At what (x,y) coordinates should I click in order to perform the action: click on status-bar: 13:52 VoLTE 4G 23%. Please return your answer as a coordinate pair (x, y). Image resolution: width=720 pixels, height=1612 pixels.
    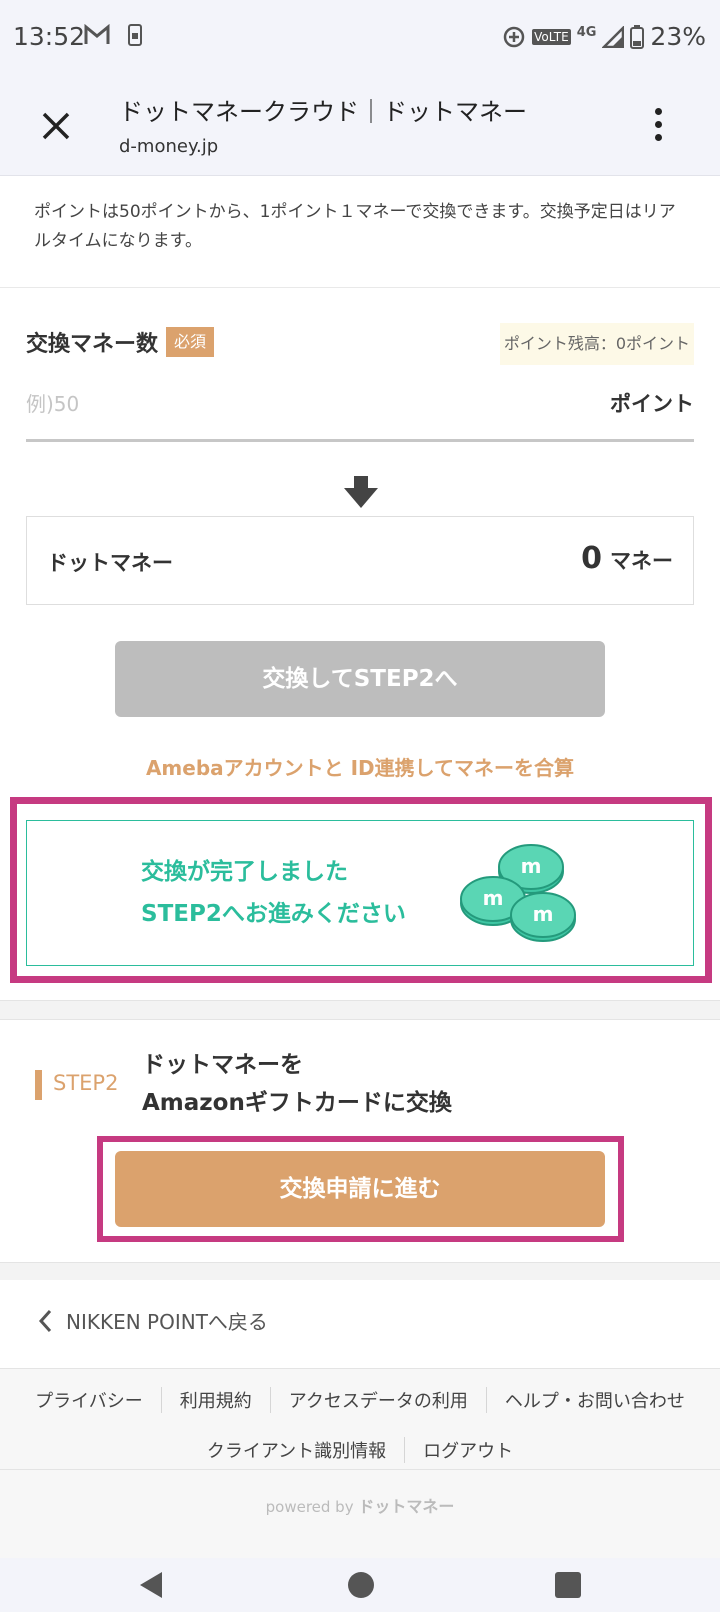
    Looking at the image, I should click on (360, 39).